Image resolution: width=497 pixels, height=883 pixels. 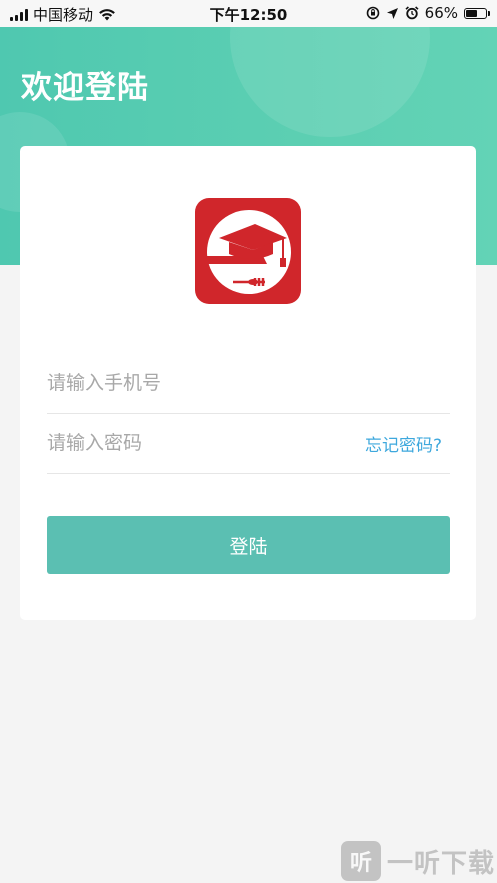 What do you see at coordinates (412, 13) in the screenshot?
I see `alarm-icon` at bounding box center [412, 13].